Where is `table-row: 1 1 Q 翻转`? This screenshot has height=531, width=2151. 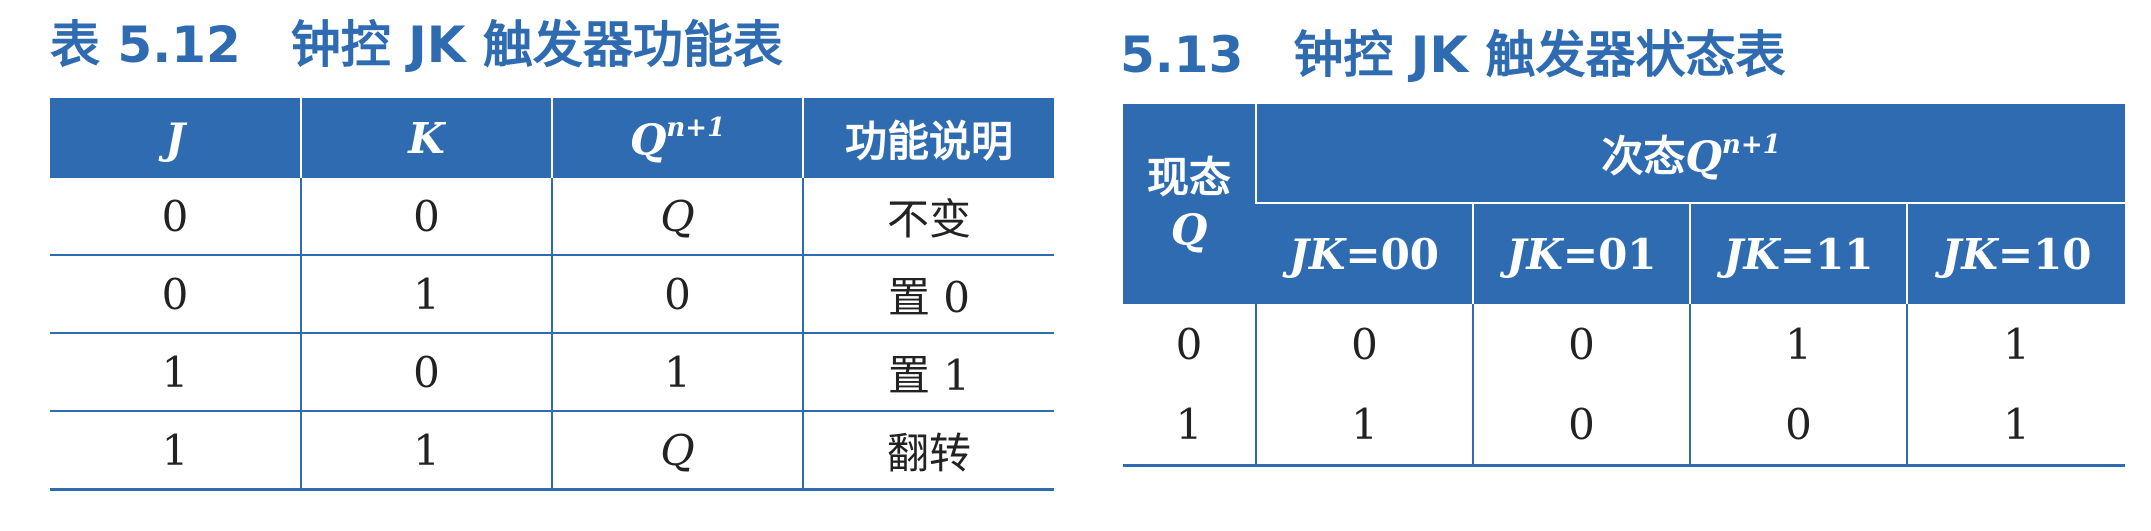 table-row: 1 1 Q 翻转 is located at coordinates (552, 450).